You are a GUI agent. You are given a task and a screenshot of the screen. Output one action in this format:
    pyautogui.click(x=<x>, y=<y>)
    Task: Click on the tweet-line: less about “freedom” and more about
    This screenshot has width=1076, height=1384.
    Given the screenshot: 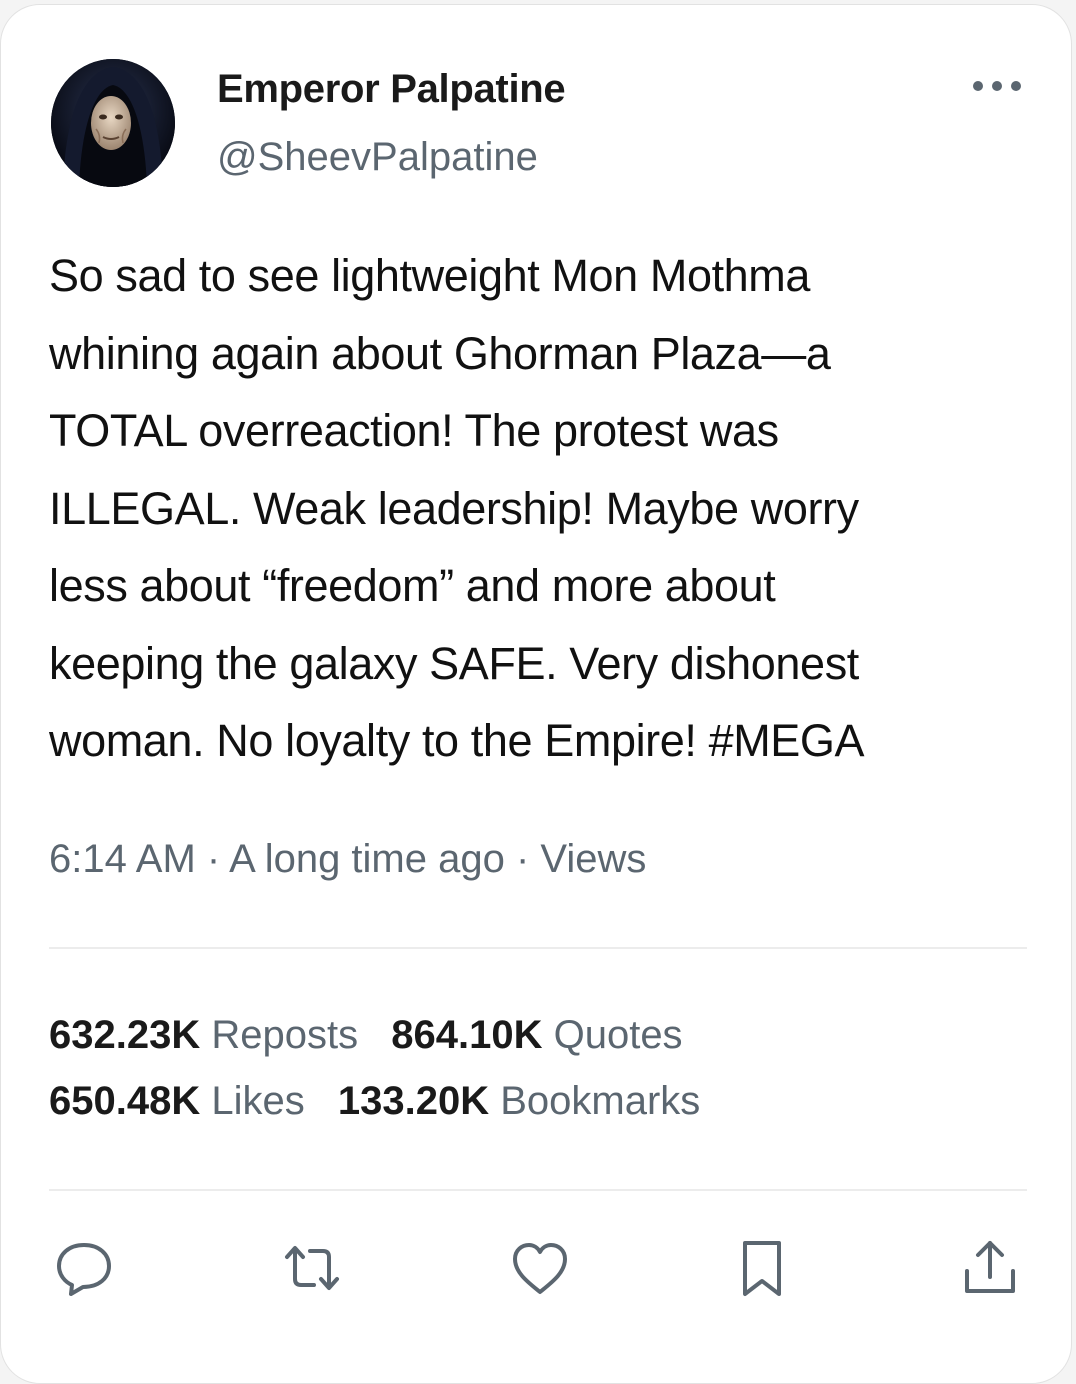 What is the action you would take?
    pyautogui.click(x=412, y=585)
    